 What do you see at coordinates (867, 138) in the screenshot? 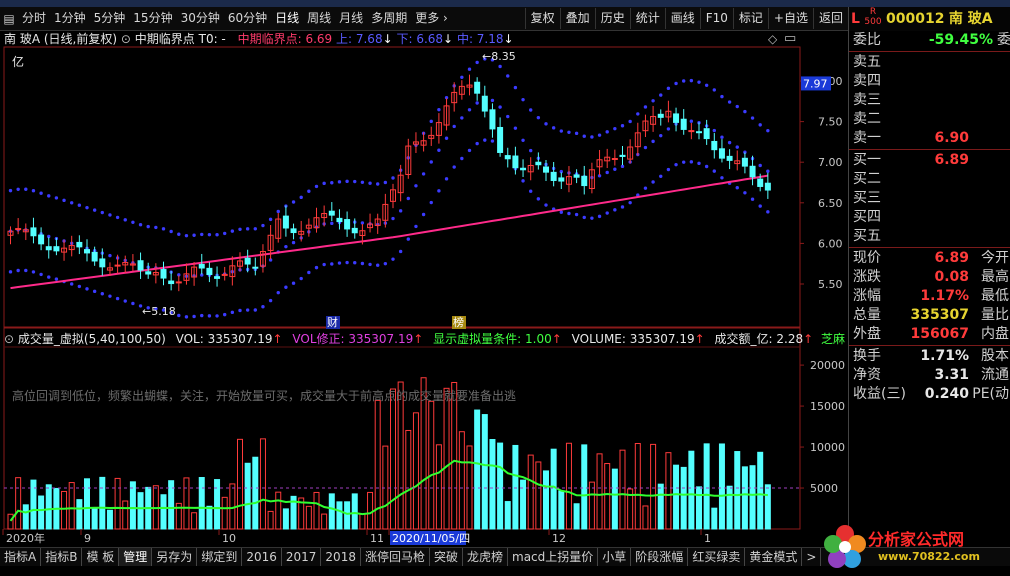
I see `row-label: 卖一` at bounding box center [867, 138].